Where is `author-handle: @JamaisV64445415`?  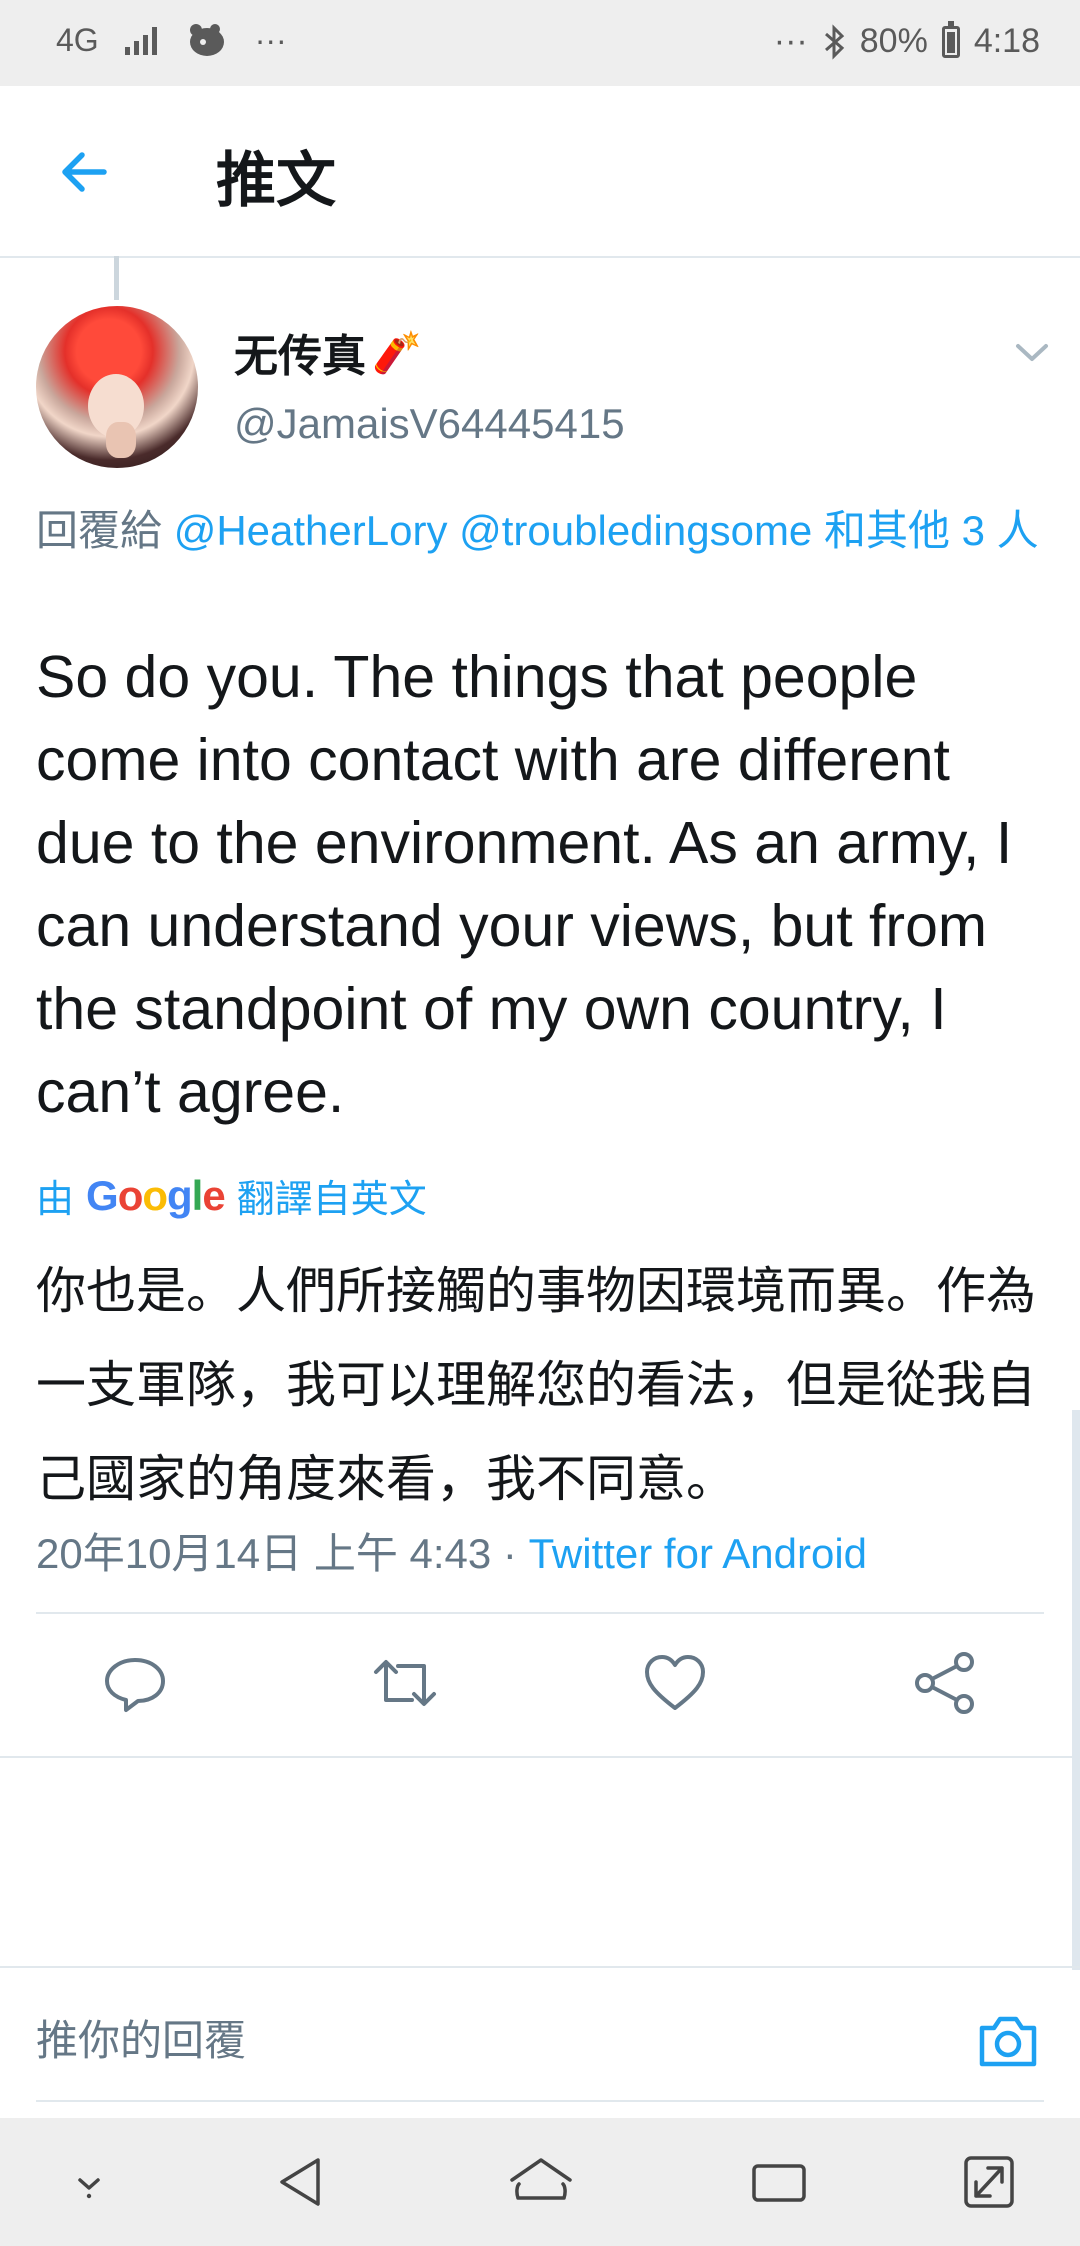
author-handle: @JamaisV64445415 is located at coordinates (429, 424).